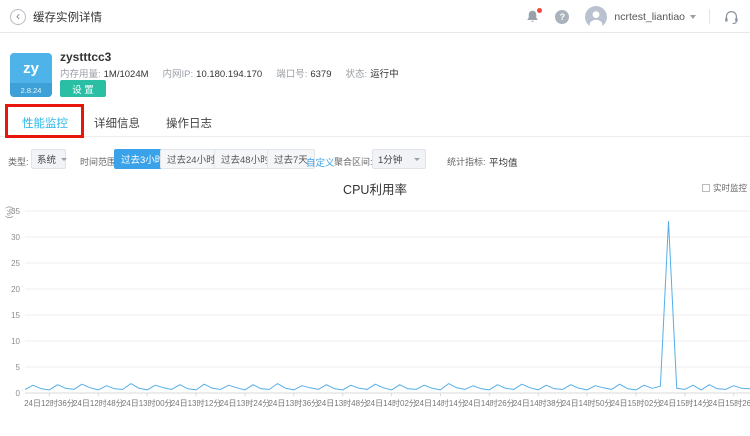  What do you see at coordinates (45, 123) in the screenshot?
I see `tab-performance-monitor: 性能监控` at bounding box center [45, 123].